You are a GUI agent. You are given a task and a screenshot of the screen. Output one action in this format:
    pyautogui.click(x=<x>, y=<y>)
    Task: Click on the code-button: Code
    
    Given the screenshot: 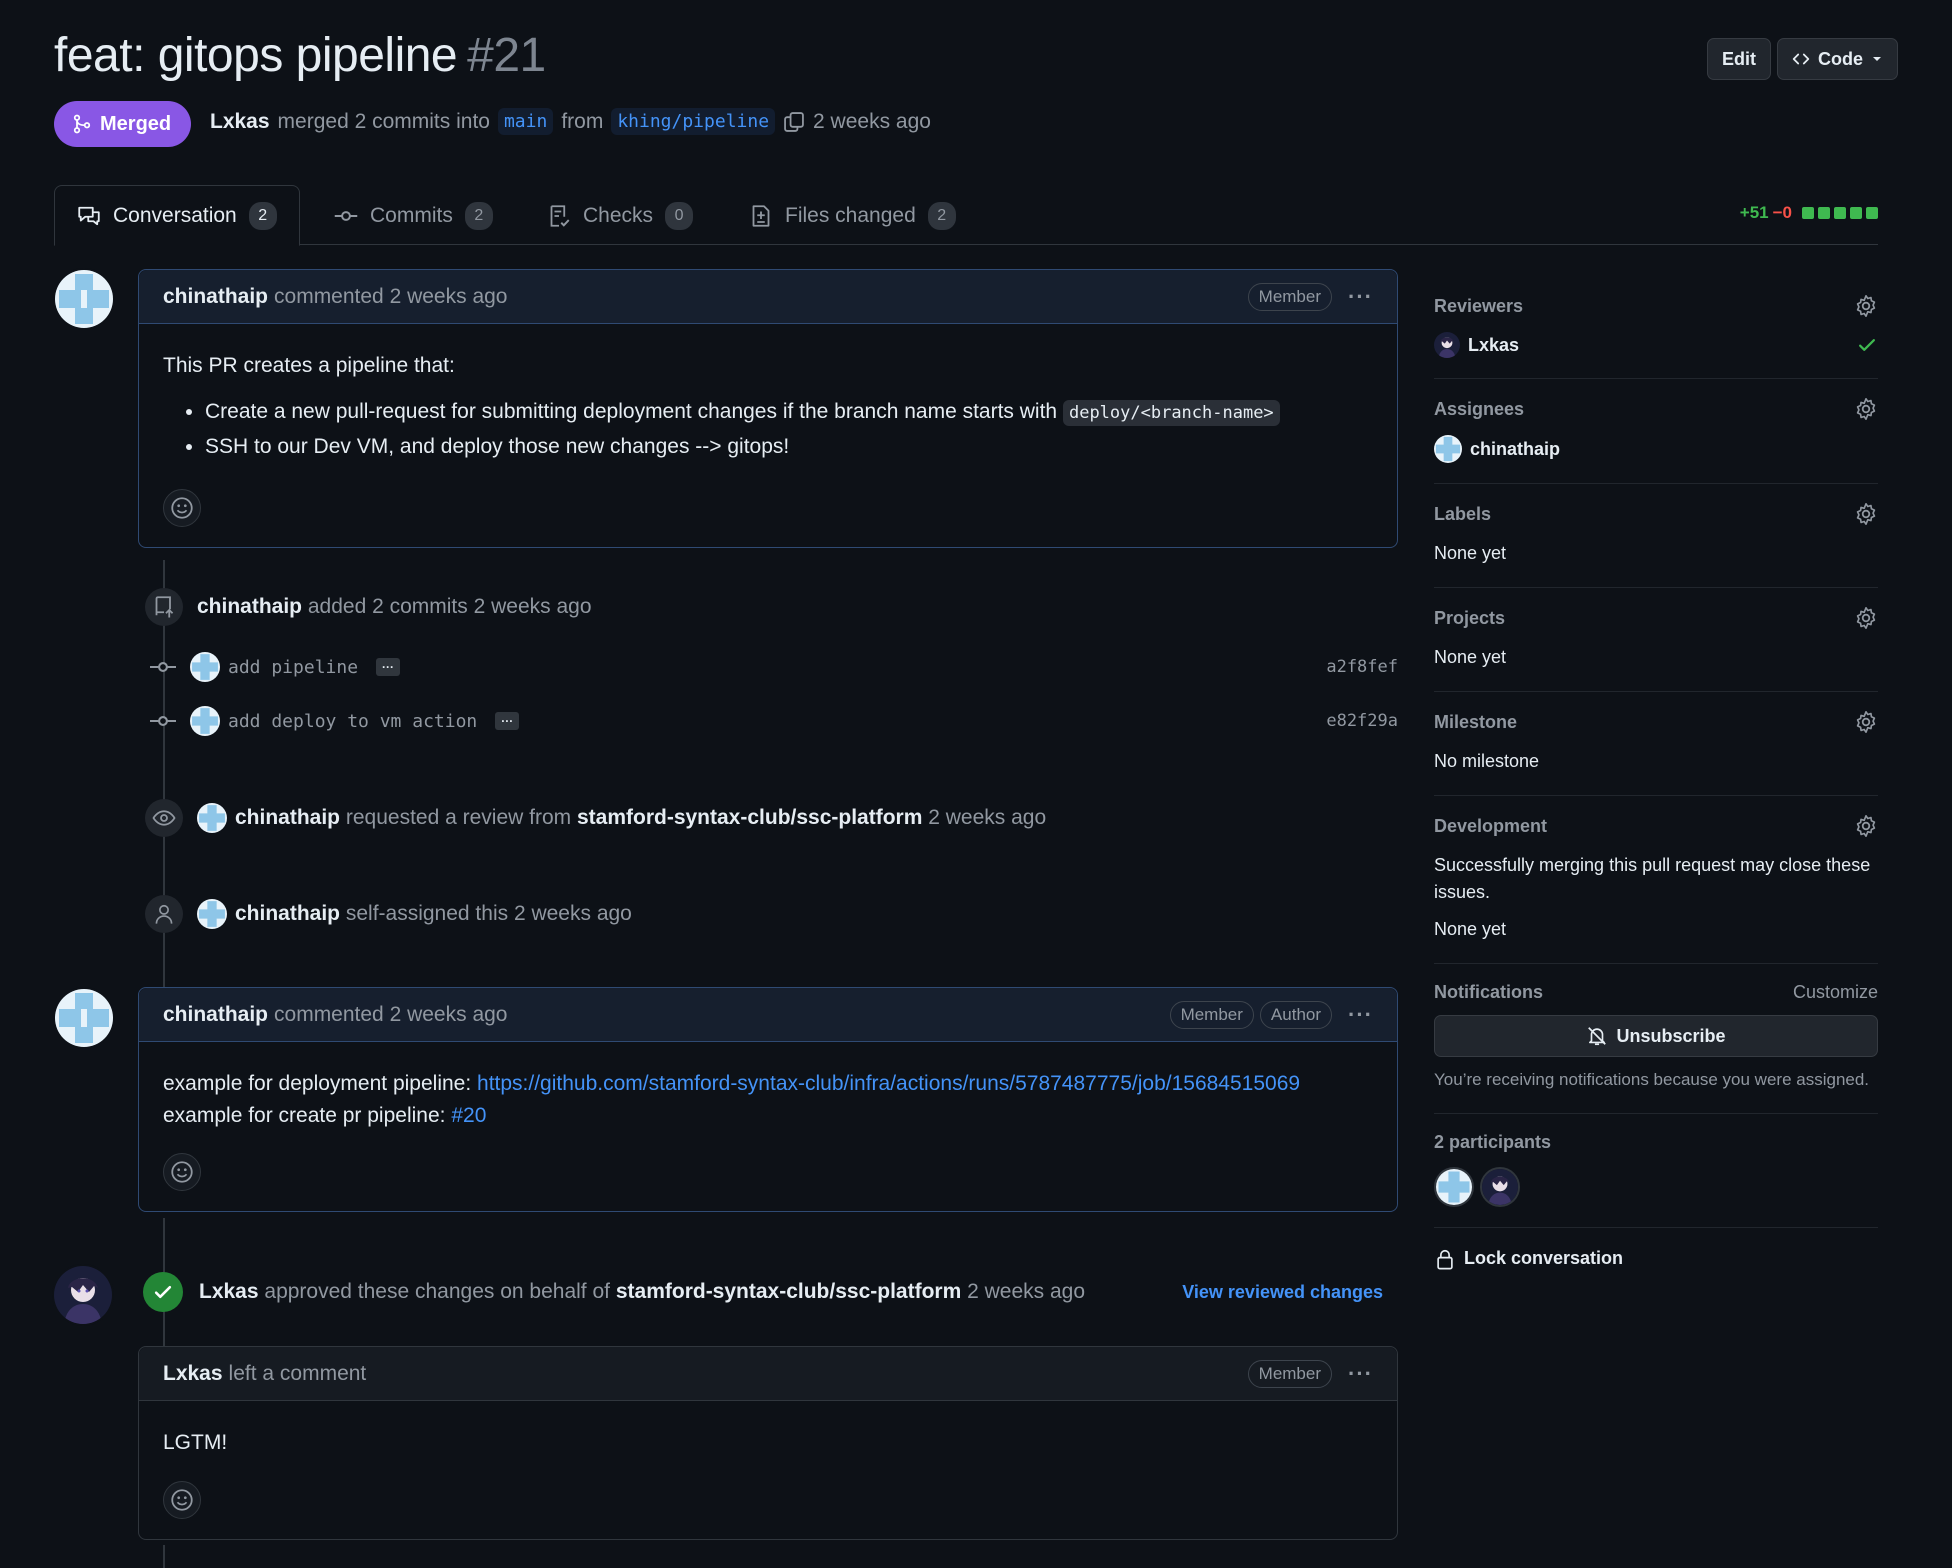 What is the action you would take?
    pyautogui.click(x=1837, y=59)
    